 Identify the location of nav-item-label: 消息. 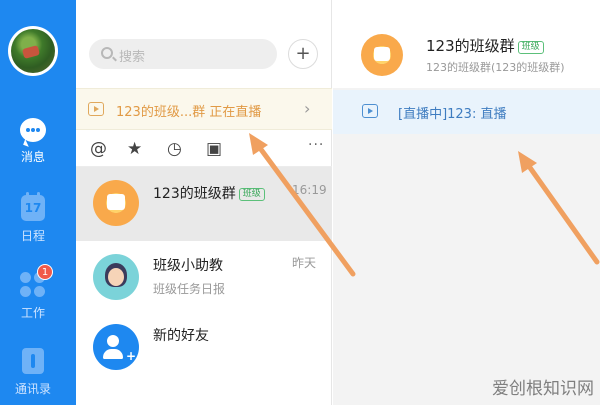
(32, 157).